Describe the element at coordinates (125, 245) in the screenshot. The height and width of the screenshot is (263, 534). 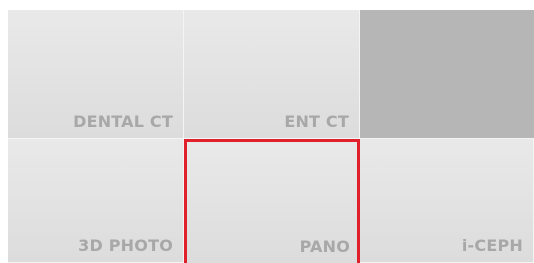
I see `3d-photo-label: 3D PHOTO` at that location.